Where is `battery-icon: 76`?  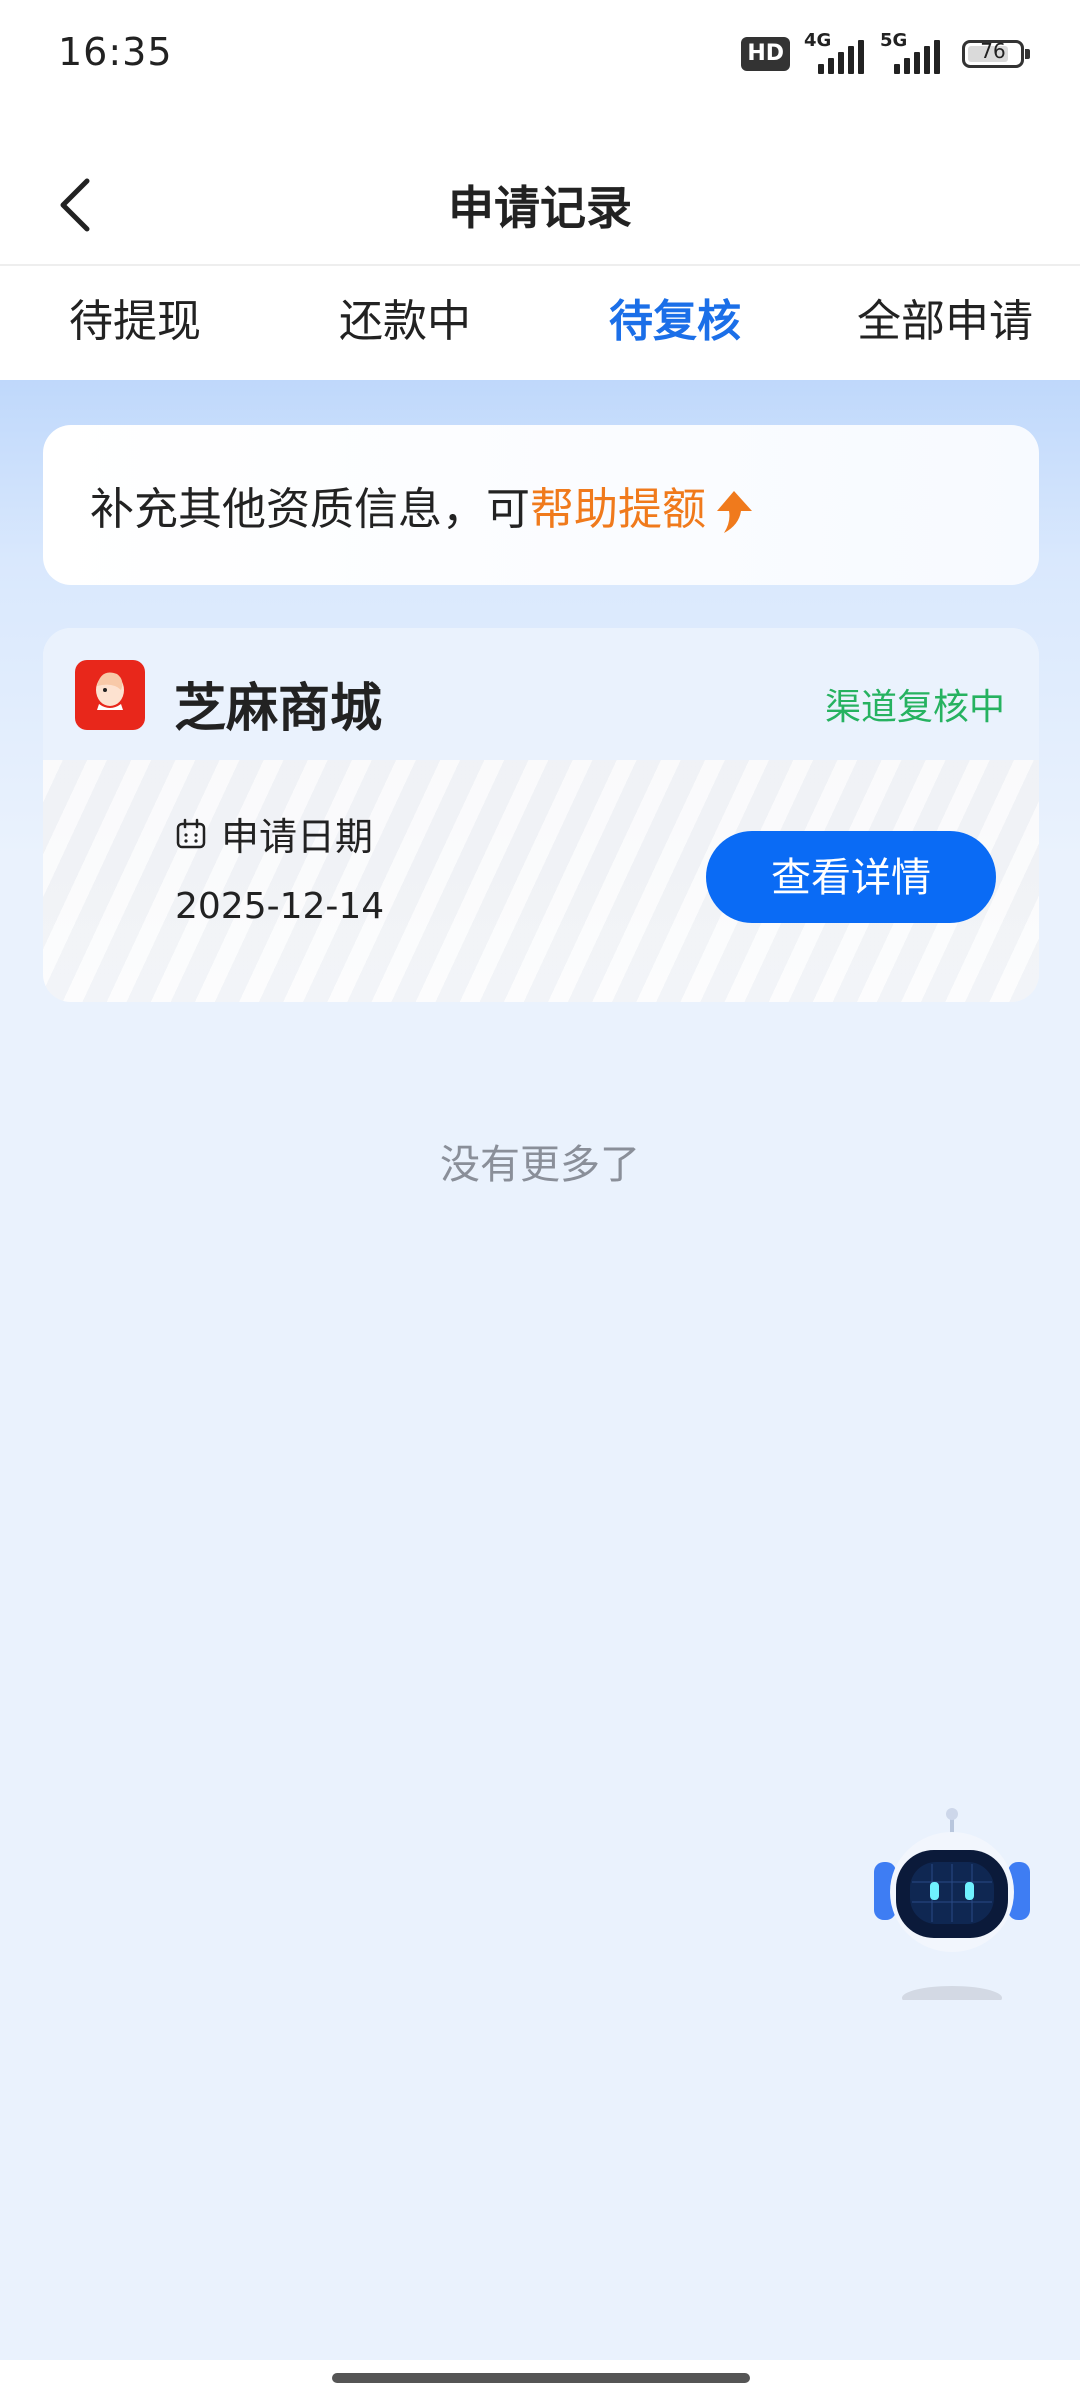 battery-icon: 76 is located at coordinates (996, 53).